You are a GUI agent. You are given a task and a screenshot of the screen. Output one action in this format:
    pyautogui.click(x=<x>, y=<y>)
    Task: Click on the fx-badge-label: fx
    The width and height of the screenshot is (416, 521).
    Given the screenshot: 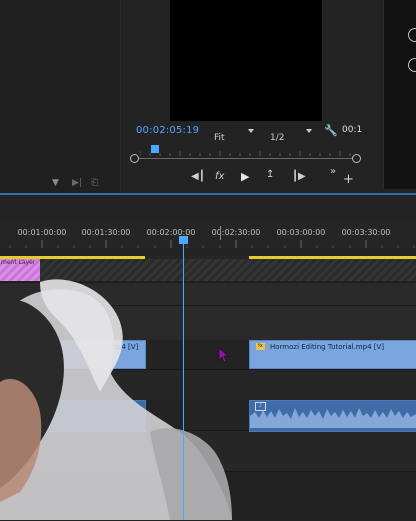 What is the action you would take?
    pyautogui.click(x=260, y=346)
    